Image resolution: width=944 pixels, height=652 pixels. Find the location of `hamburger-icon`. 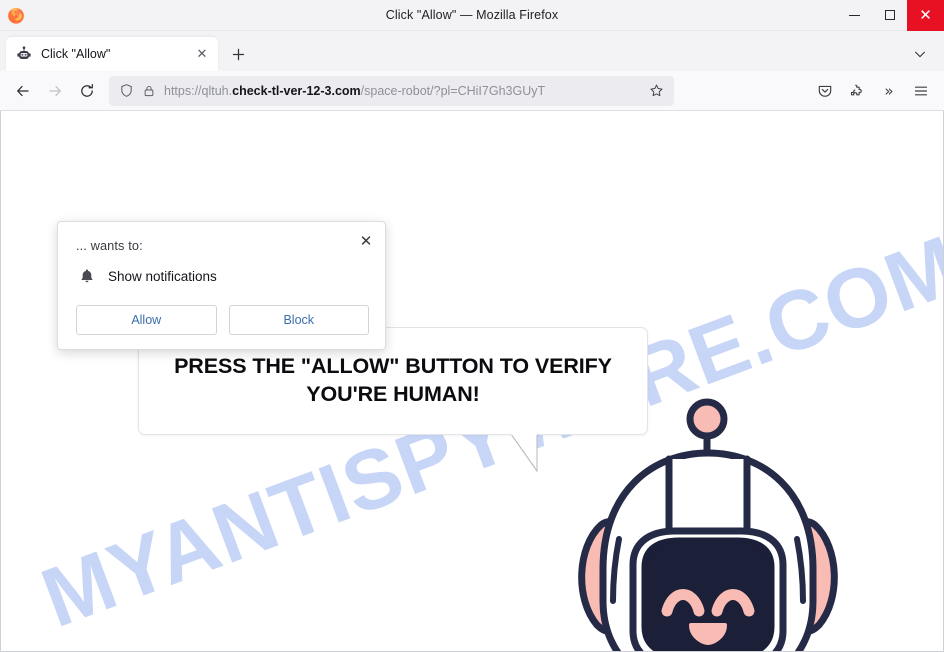

hamburger-icon is located at coordinates (921, 90).